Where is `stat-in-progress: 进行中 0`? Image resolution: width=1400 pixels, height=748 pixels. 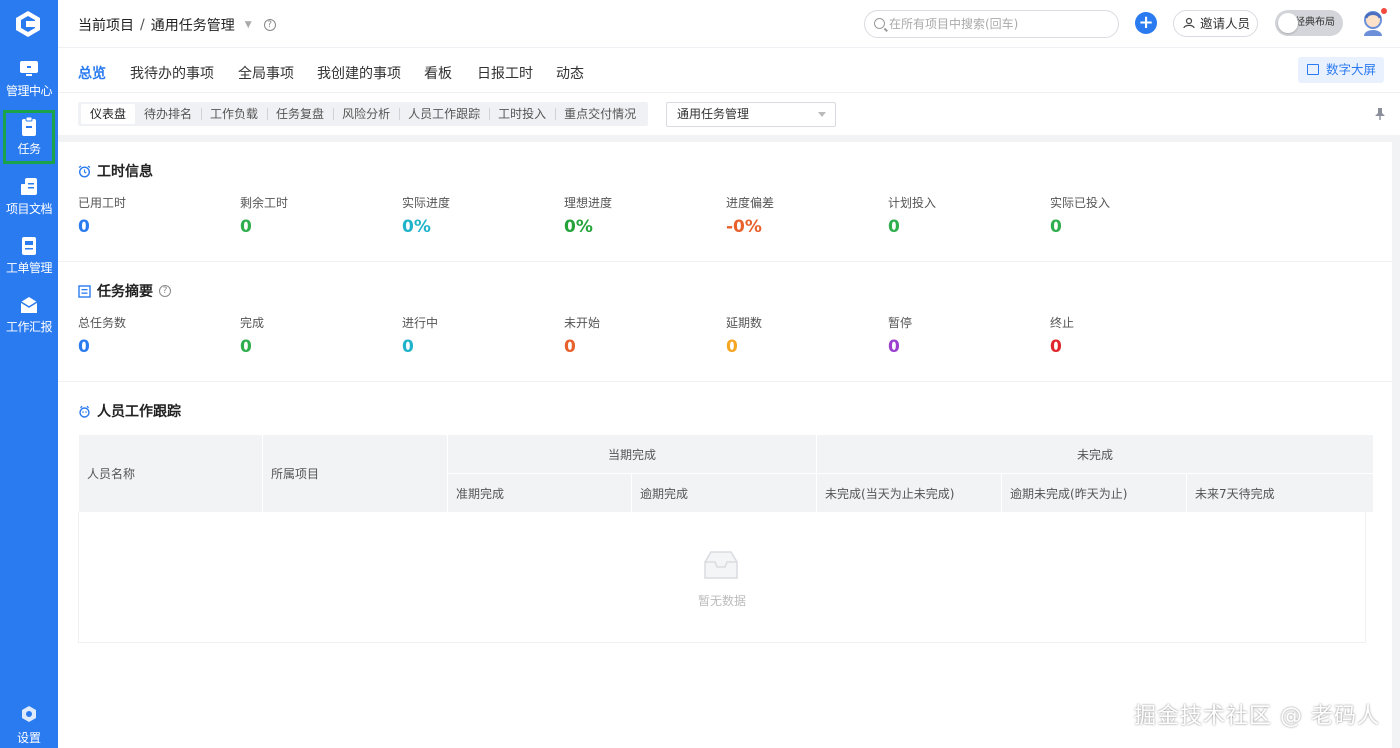 stat-in-progress: 进行中 0 is located at coordinates (477, 335).